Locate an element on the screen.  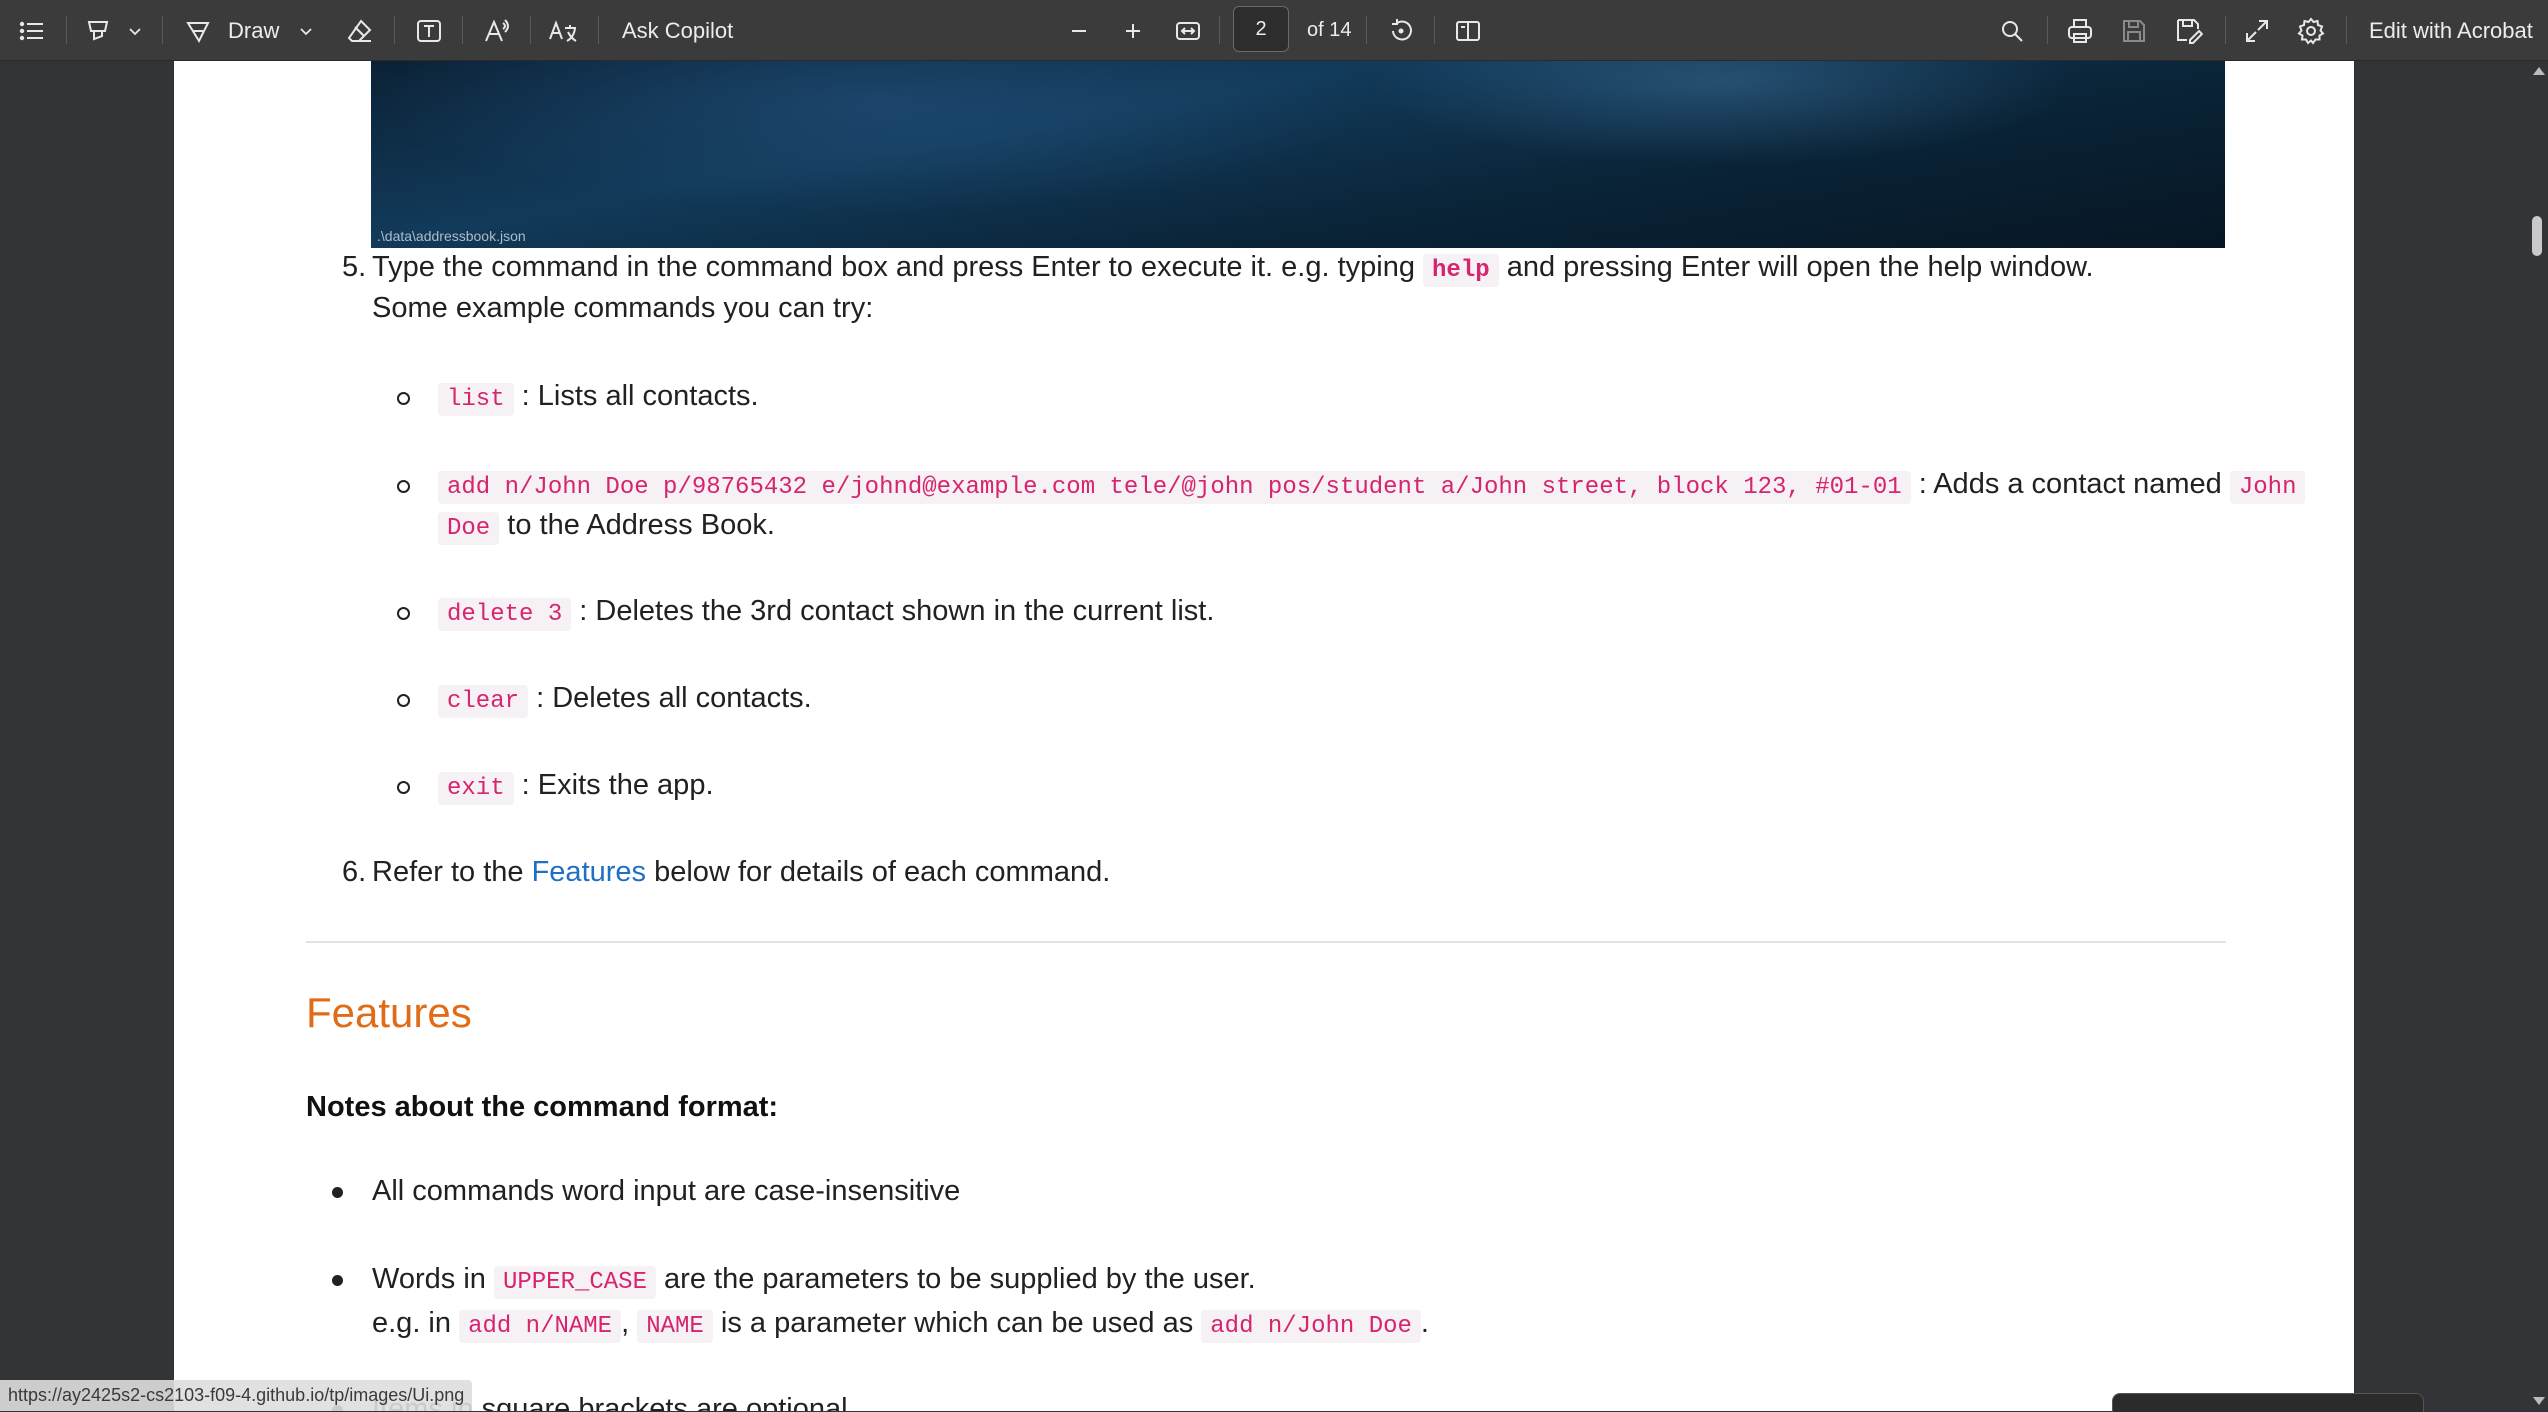
translate-icon is located at coordinates (563, 30).